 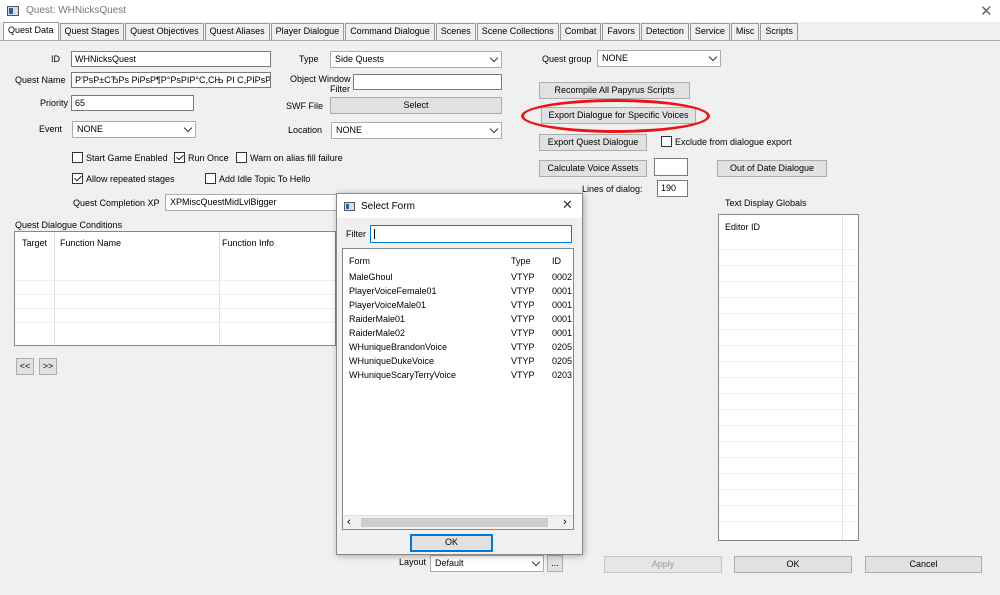 What do you see at coordinates (458, 376) in the screenshot?
I see `list-item: WHuniqueScaryTerryVoice VTYP 0203` at bounding box center [458, 376].